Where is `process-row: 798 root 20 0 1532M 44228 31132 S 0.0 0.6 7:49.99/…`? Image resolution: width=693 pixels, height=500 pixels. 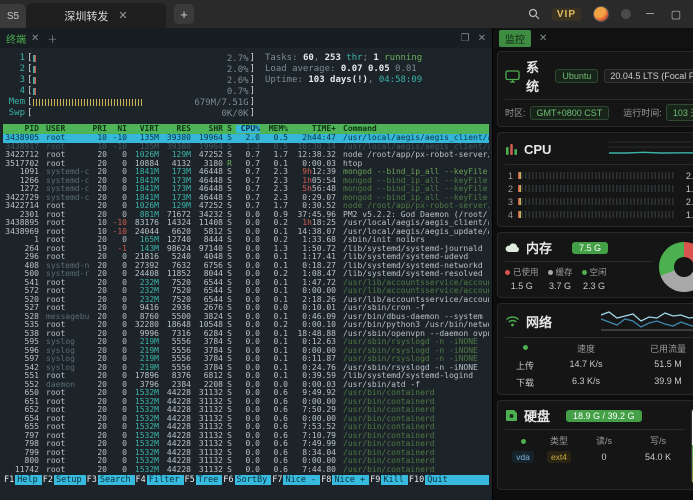
process-row: 798 root 20 0 1532M 44228 31132 S 0.0 0.6 7:49.99/… is located at coordinates (246, 444).